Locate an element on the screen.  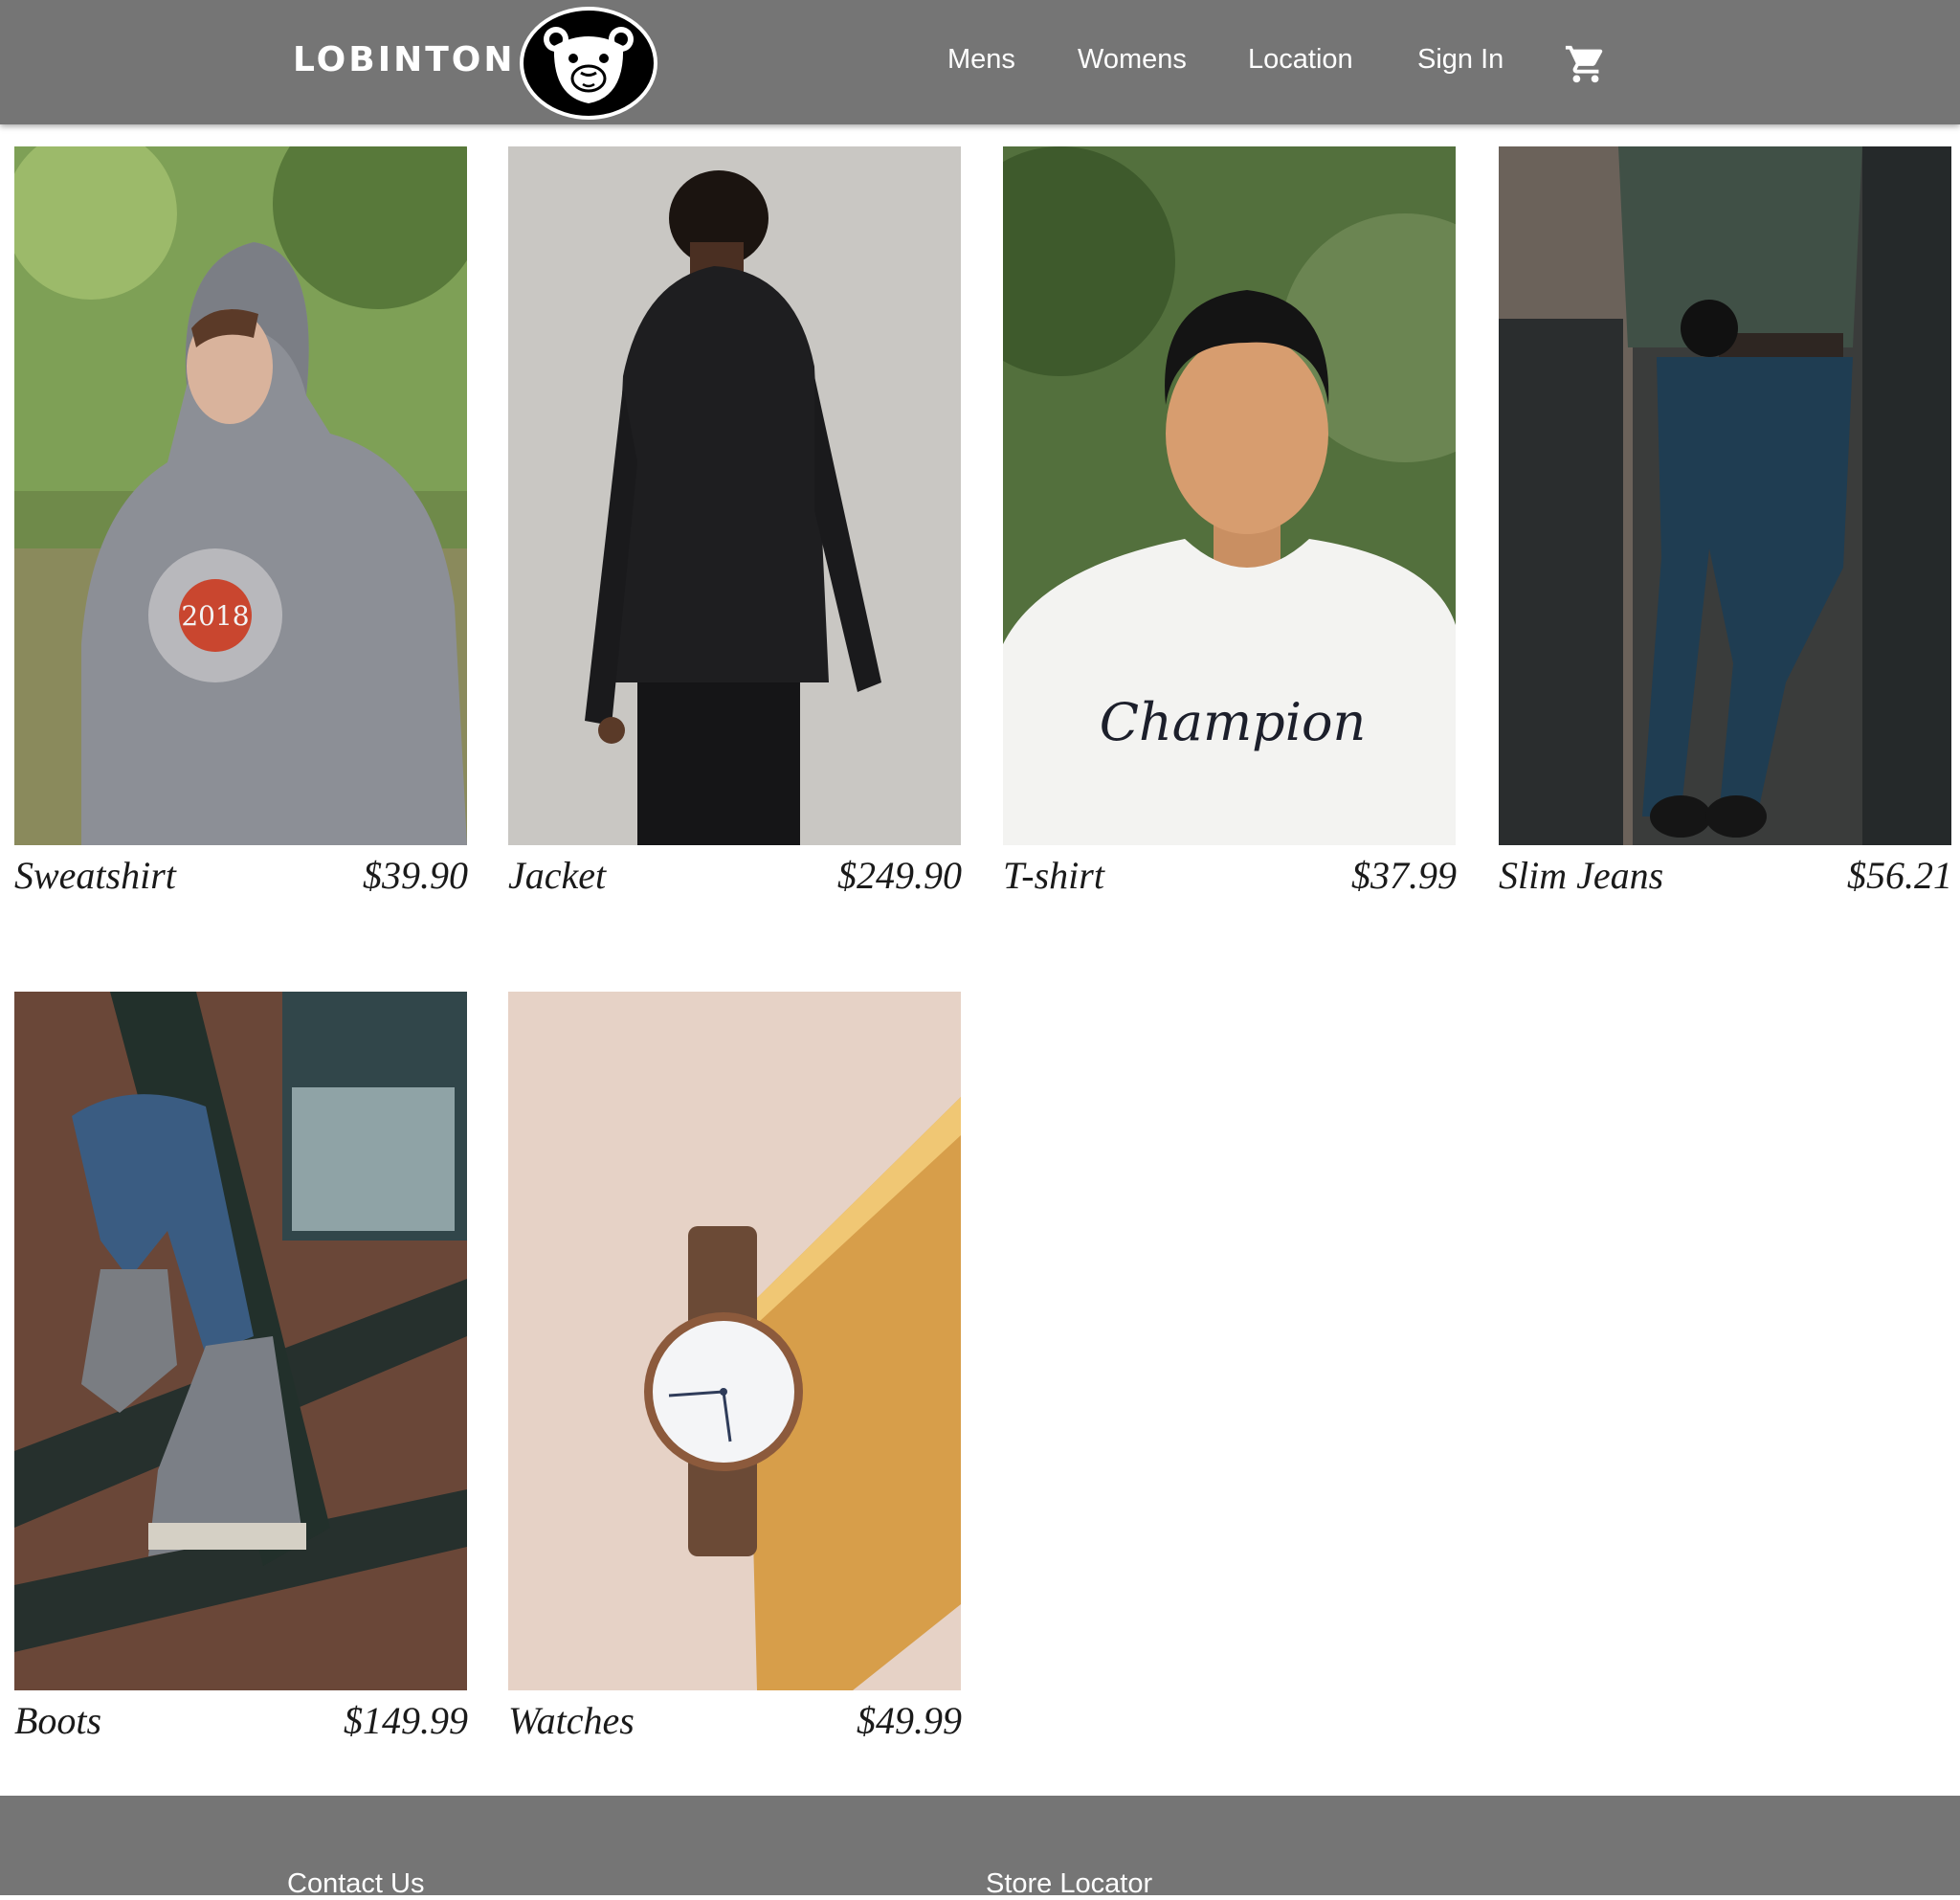
product-card-t-shirt: Champion T-shirt $37.99 is located at coordinates (1230, 524).